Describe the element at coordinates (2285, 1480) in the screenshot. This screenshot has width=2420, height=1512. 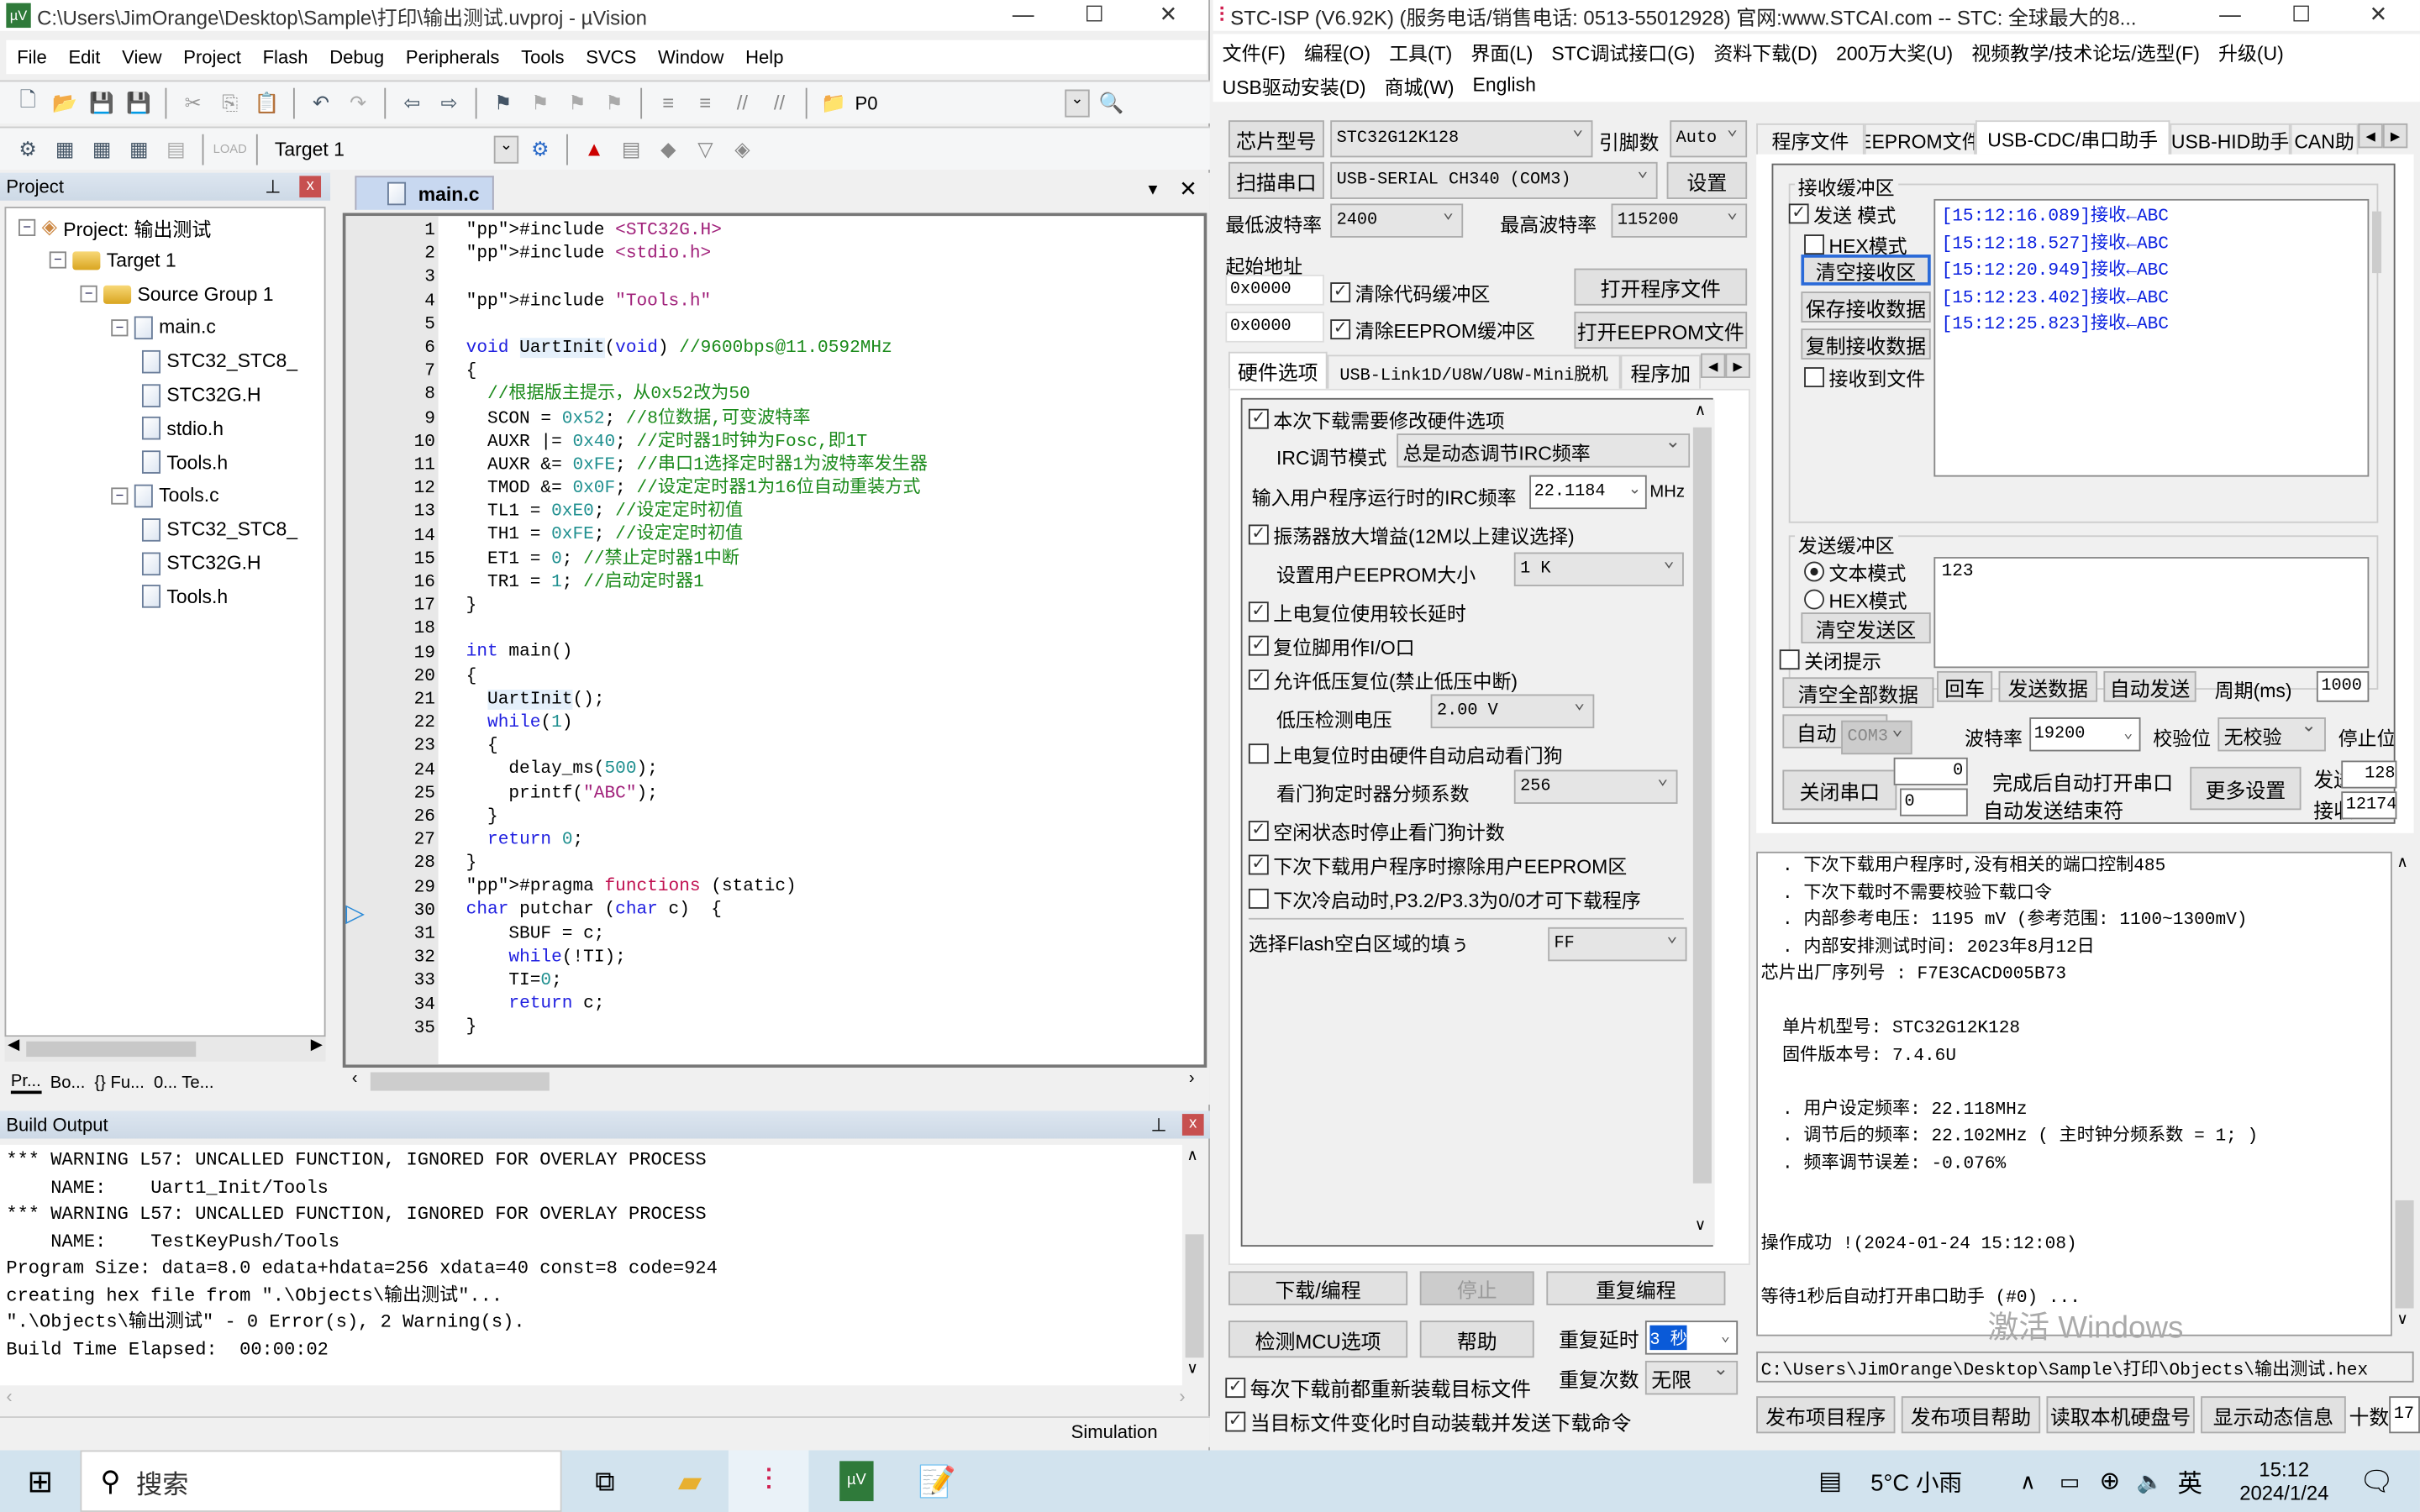
I see `clock: 15:12 2024/1/24` at that location.